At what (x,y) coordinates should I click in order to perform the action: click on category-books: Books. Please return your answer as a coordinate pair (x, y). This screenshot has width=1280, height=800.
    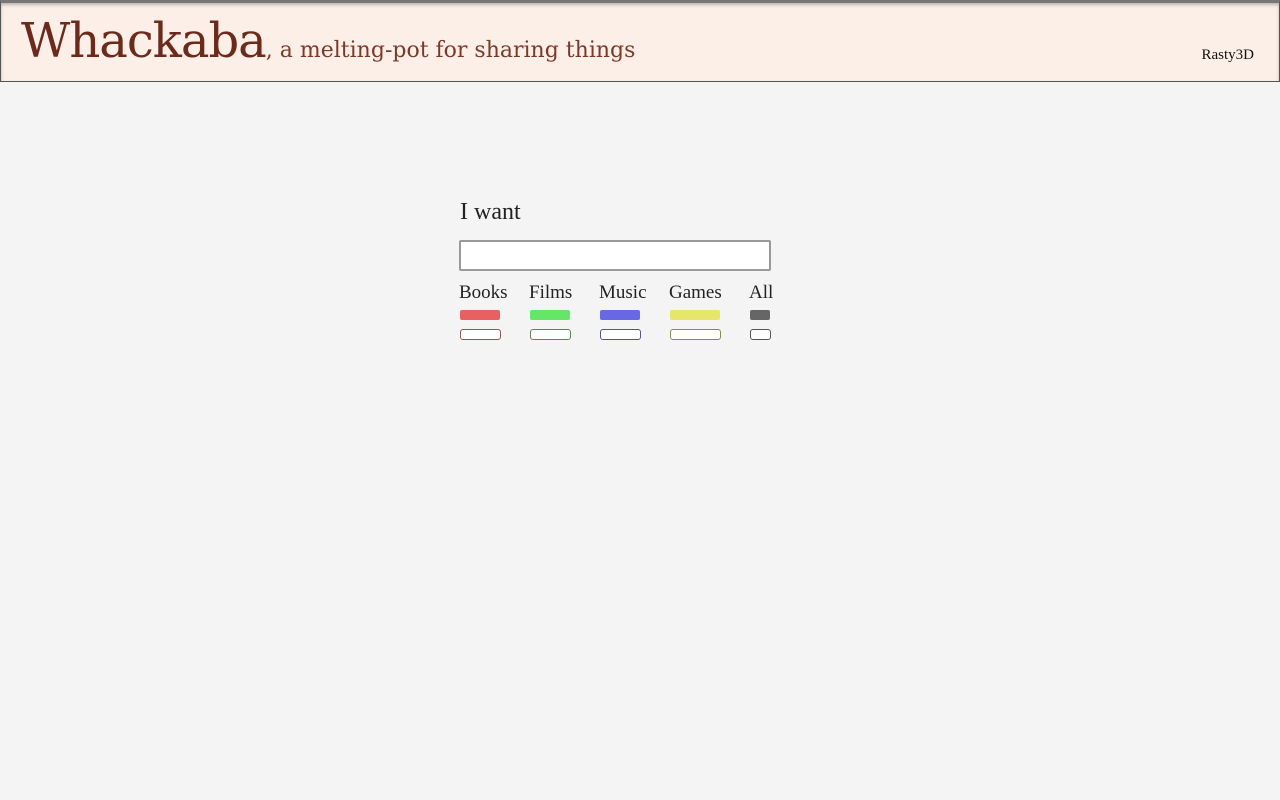
    Looking at the image, I should click on (483, 311).